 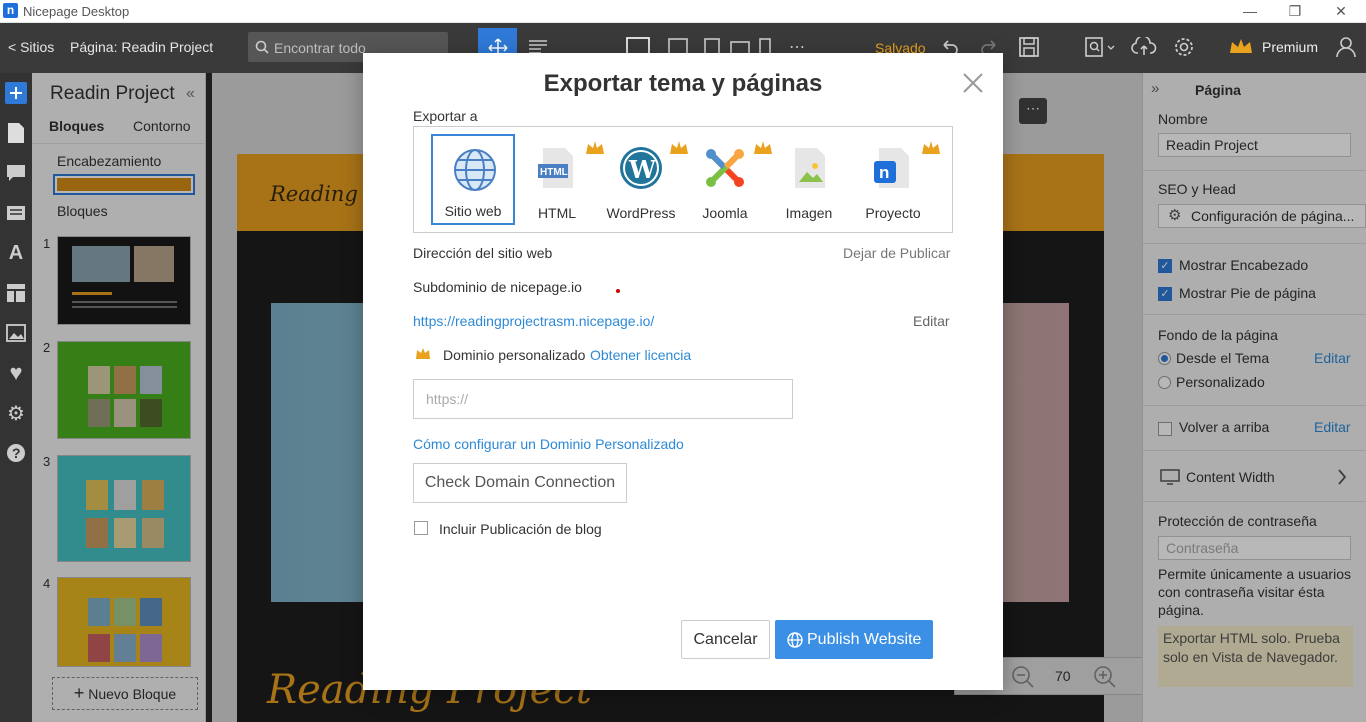 I want to click on option-label: Imagen, so click(x=809, y=213).